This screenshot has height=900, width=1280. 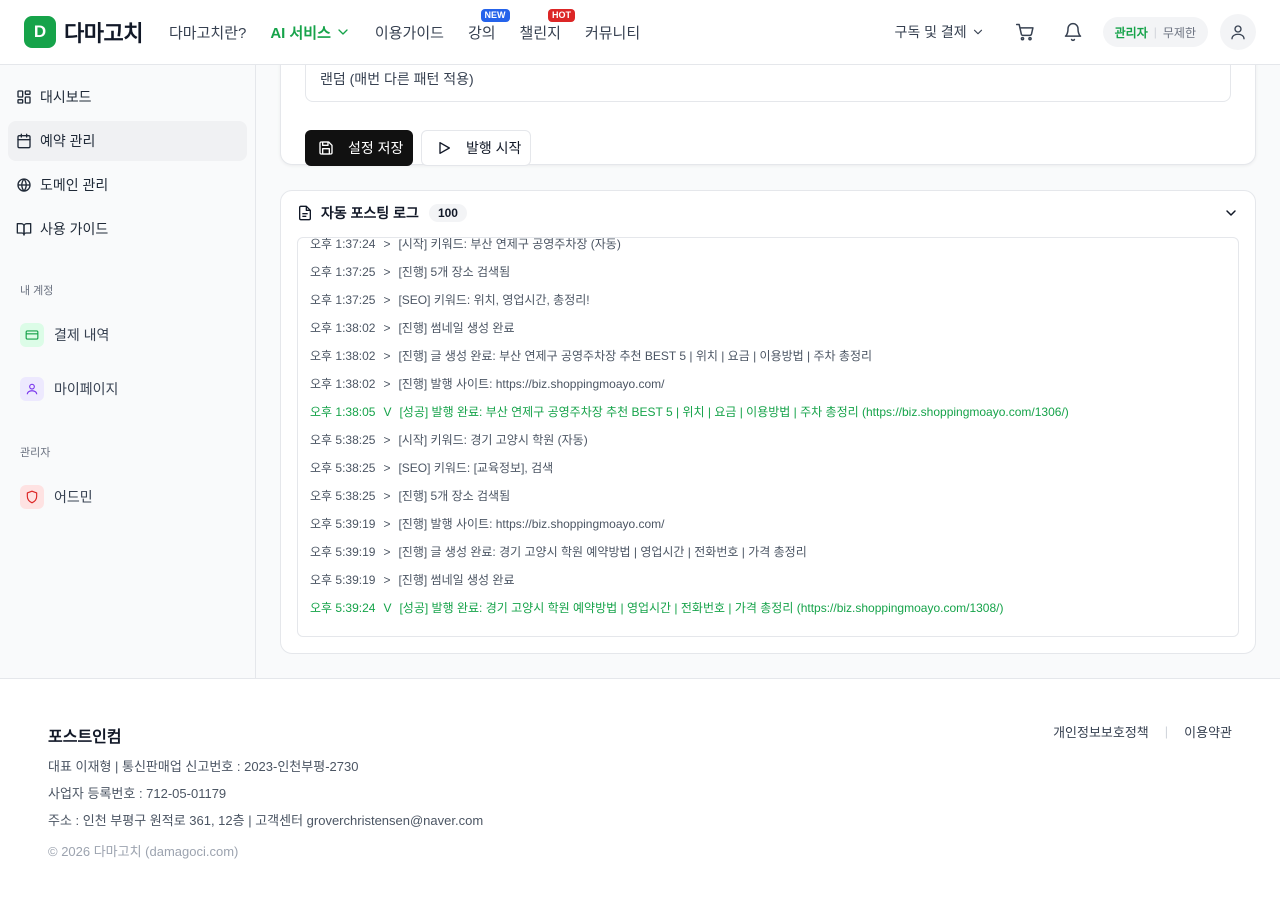 What do you see at coordinates (397, 79) in the screenshot?
I see `pattern-select-value: 랜덤 (매번 다른 패턴 적용)` at bounding box center [397, 79].